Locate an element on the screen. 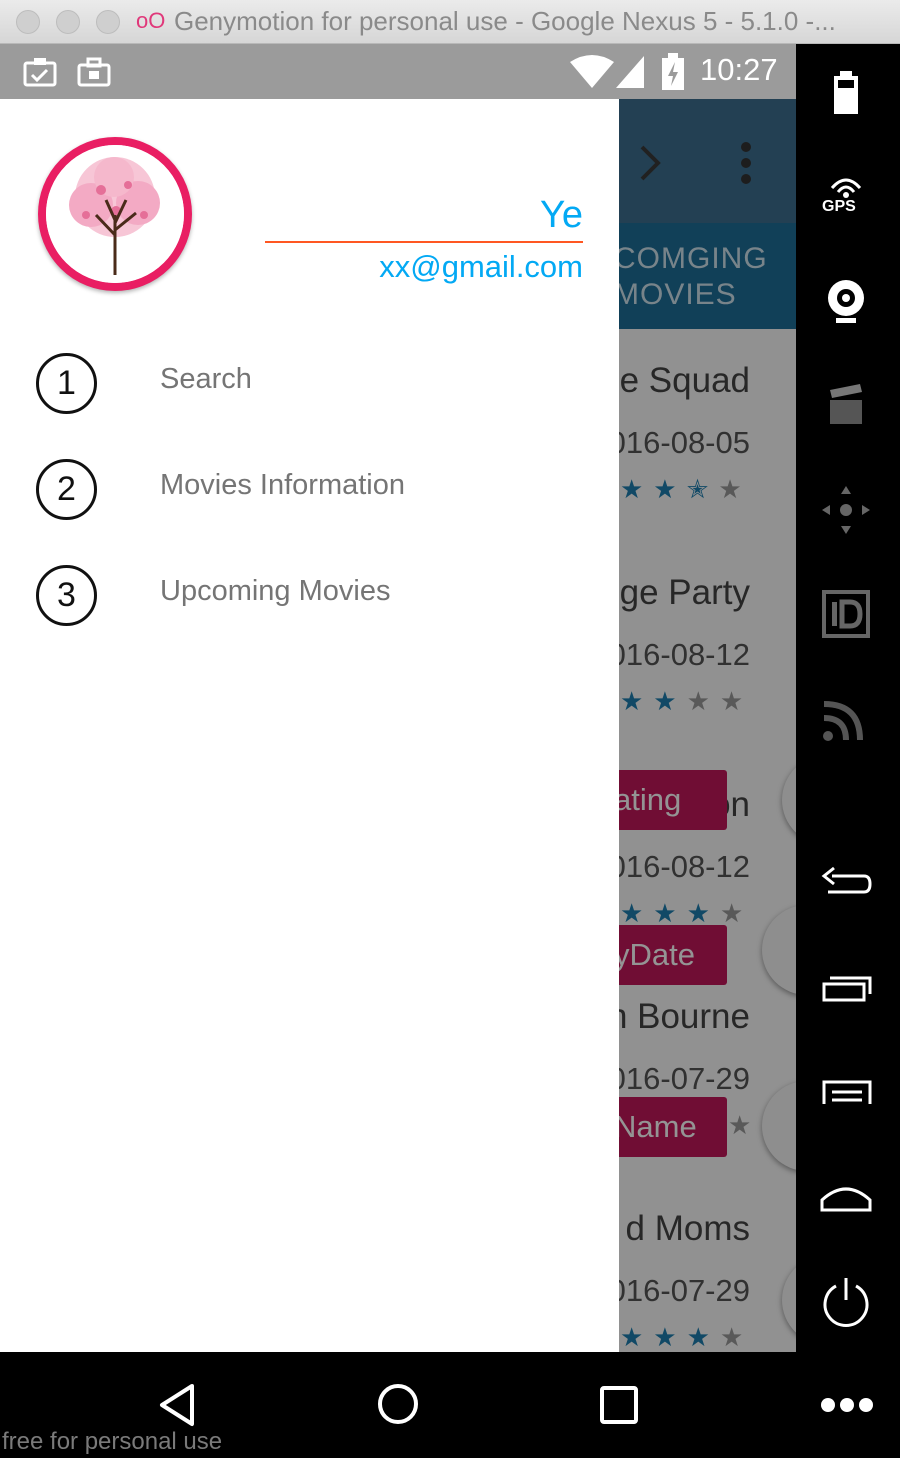 Image resolution: width=900 pixels, height=1458 pixels. id-icon is located at coordinates (846, 614).